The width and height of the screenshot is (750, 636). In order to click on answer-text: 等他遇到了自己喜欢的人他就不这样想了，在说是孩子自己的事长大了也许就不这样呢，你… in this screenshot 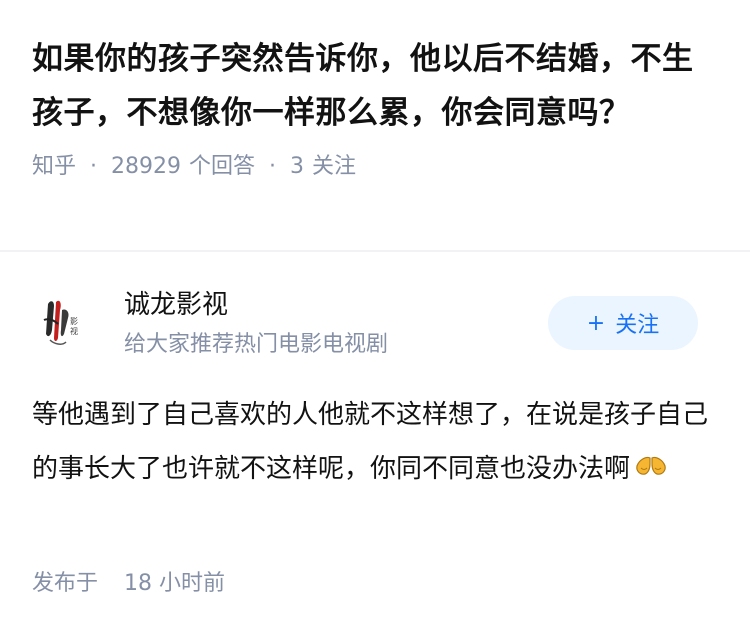, I will do `click(370, 442)`.